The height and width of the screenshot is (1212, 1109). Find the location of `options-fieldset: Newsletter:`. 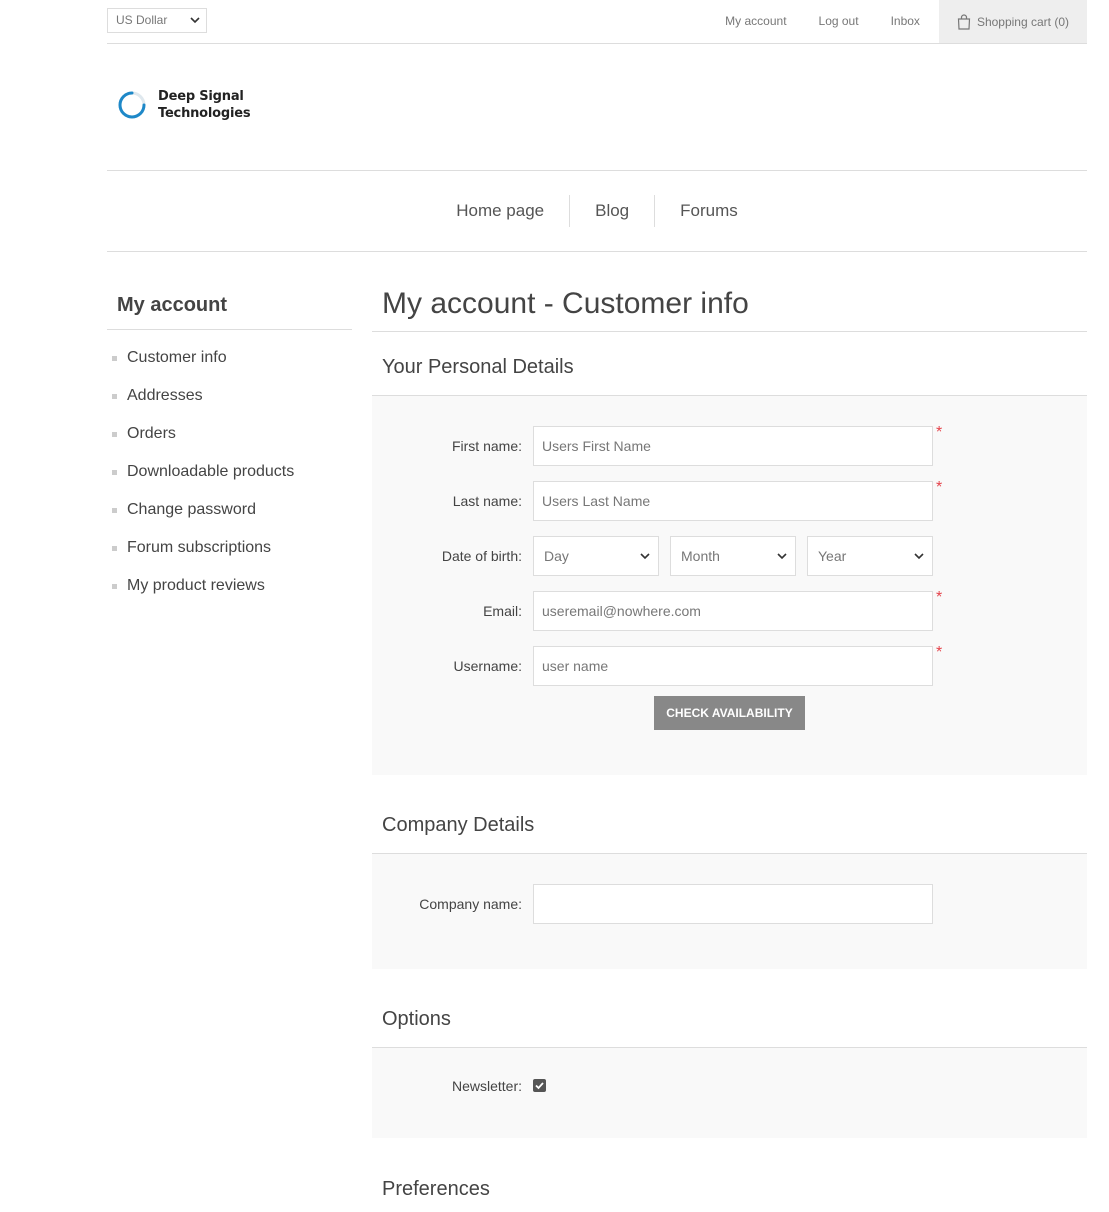

options-fieldset: Newsletter: is located at coordinates (729, 1093).